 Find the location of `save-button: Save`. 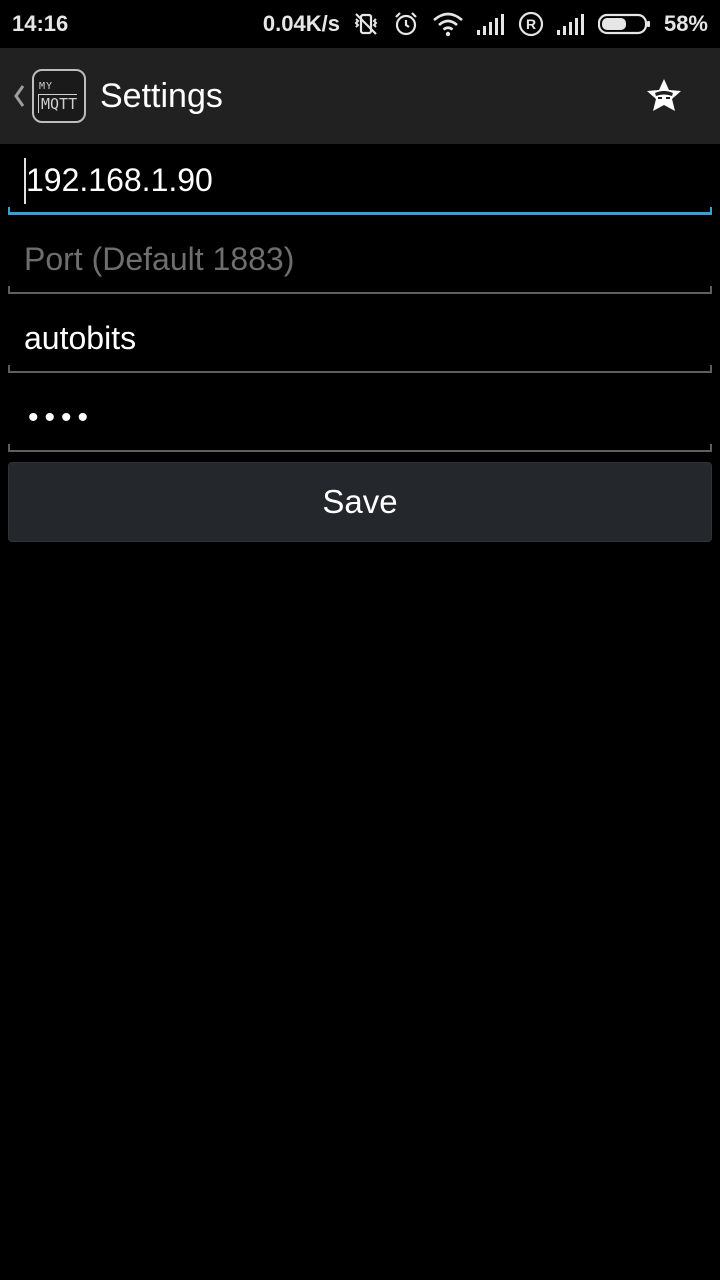

save-button: Save is located at coordinates (360, 502).